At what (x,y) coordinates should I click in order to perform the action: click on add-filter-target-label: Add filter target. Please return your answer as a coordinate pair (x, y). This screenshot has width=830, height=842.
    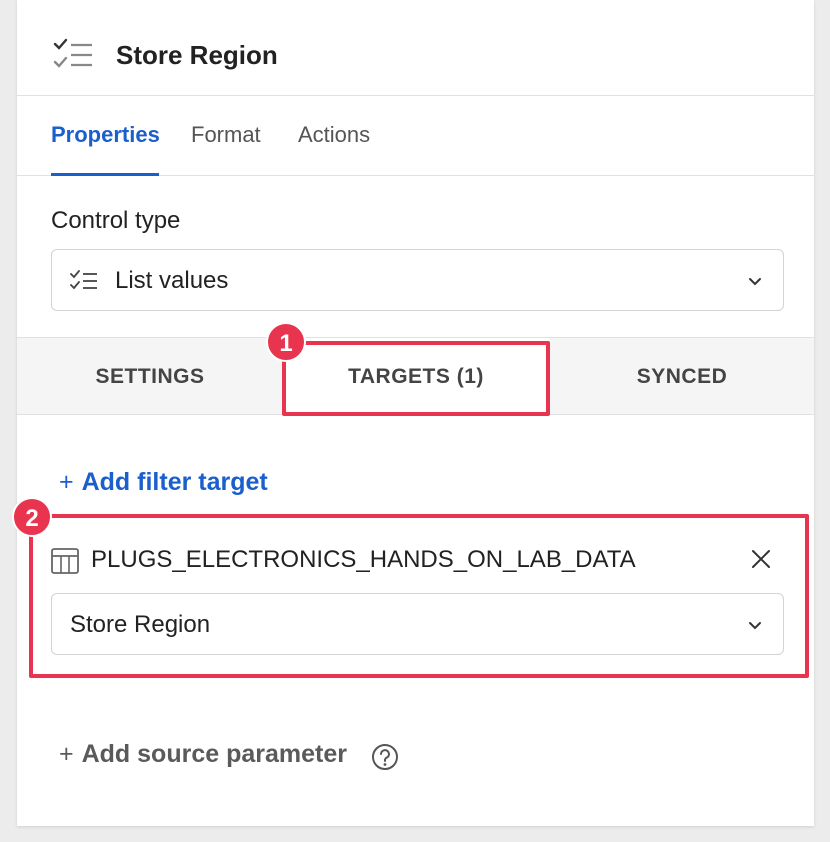
    Looking at the image, I should click on (174, 482).